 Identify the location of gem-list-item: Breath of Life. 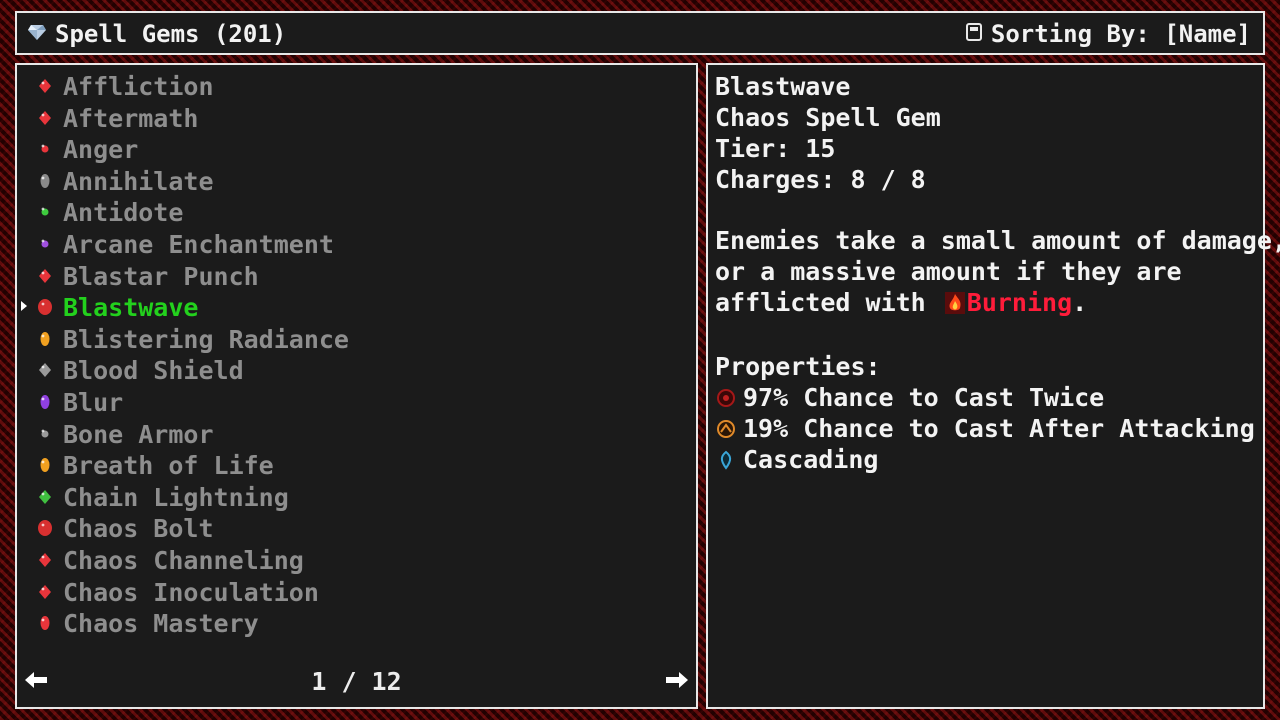
(356, 466).